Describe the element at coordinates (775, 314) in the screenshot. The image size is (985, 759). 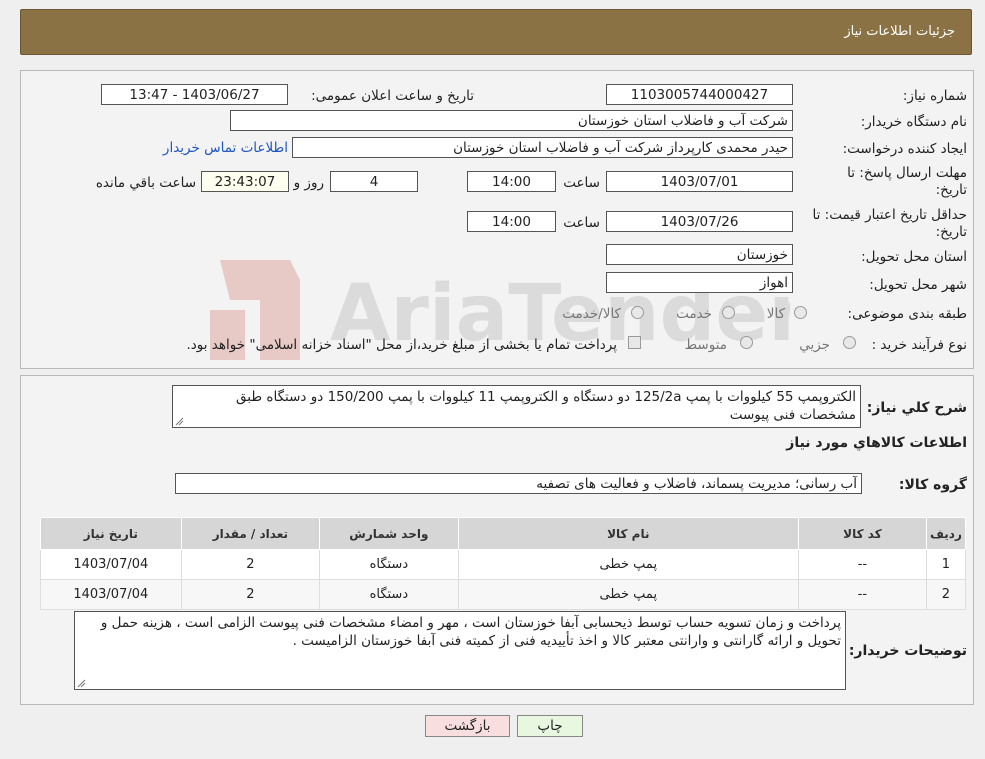
I see `category-goods-label: کالا` at that location.